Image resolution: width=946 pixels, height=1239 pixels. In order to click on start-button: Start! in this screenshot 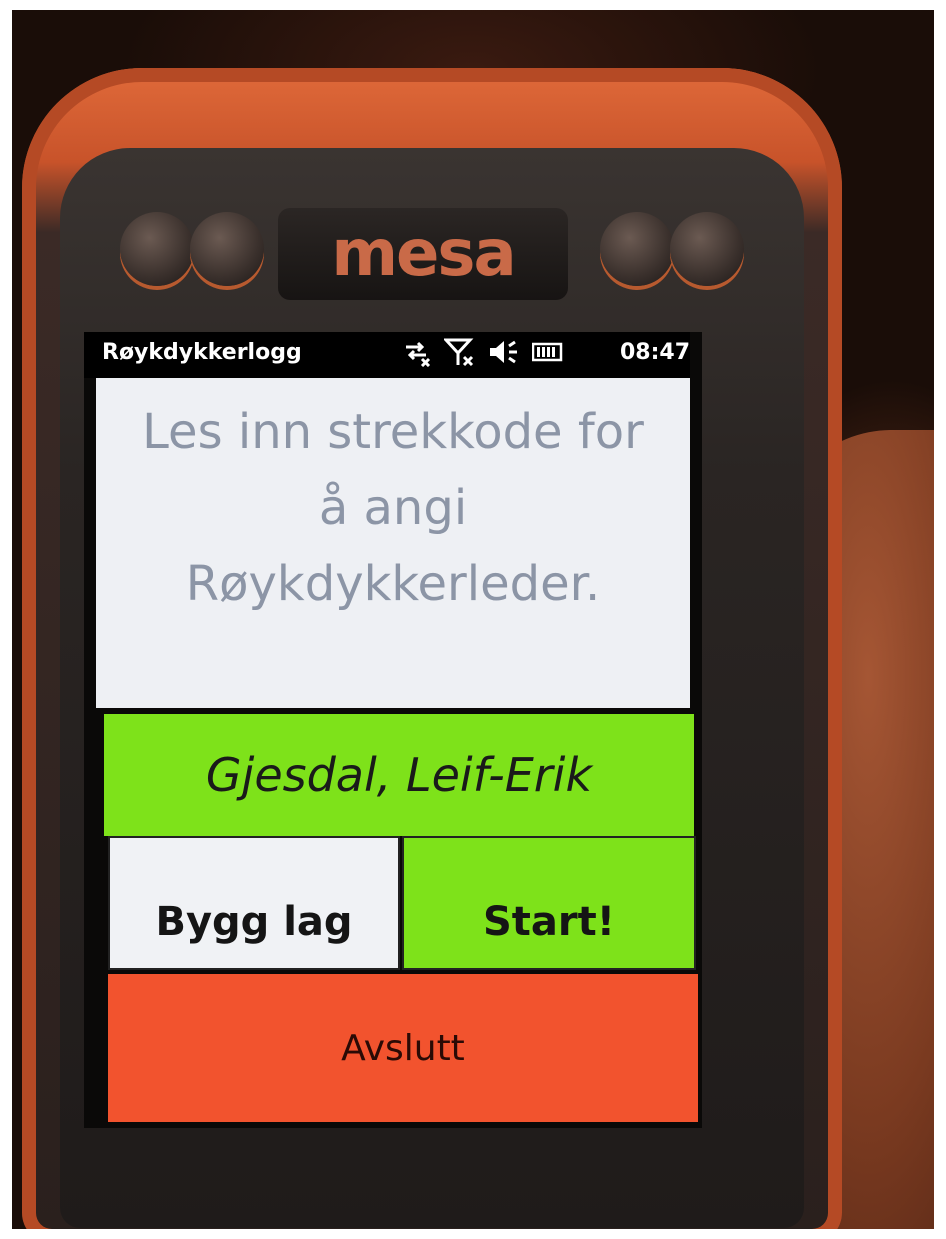, I will do `click(549, 903)`.